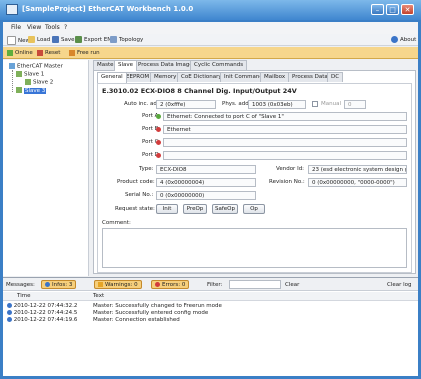 Image resolution: width=421 pixels, height=379 pixels. What do you see at coordinates (108, 9) in the screenshot?
I see `window-title: [SampleProject] EtherCAT Workbench 1.0.0` at bounding box center [108, 9].